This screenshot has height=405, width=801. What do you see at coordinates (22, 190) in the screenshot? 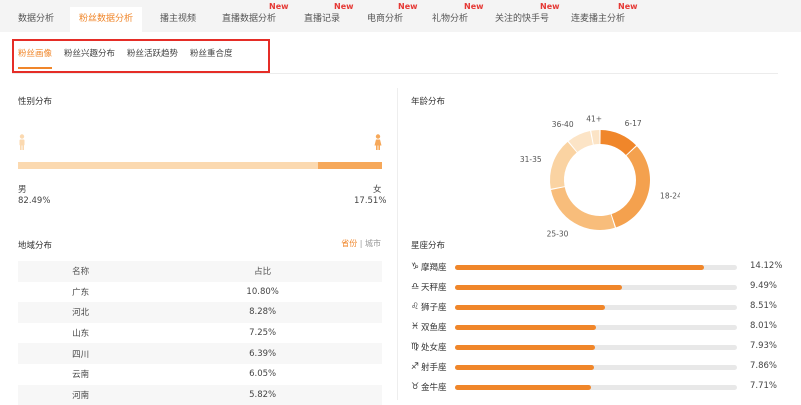
I see `male-label: 男` at bounding box center [22, 190].